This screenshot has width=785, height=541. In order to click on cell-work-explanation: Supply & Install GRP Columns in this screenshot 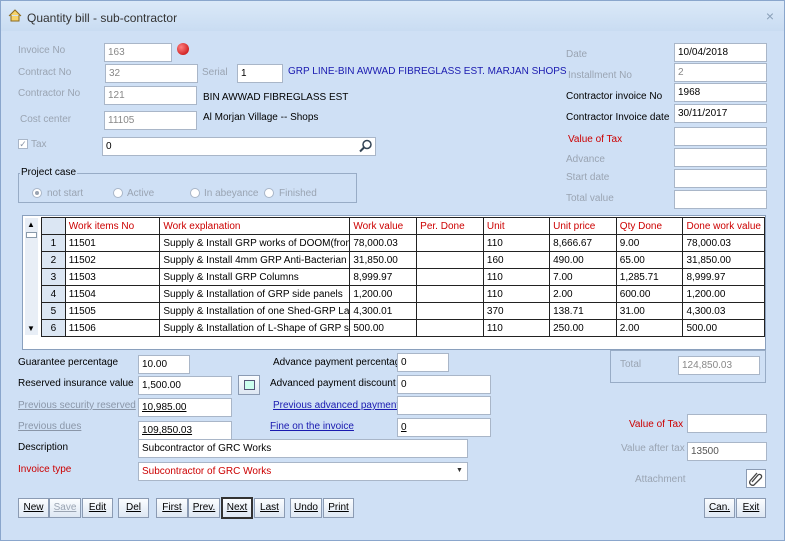, I will do `click(255, 277)`.